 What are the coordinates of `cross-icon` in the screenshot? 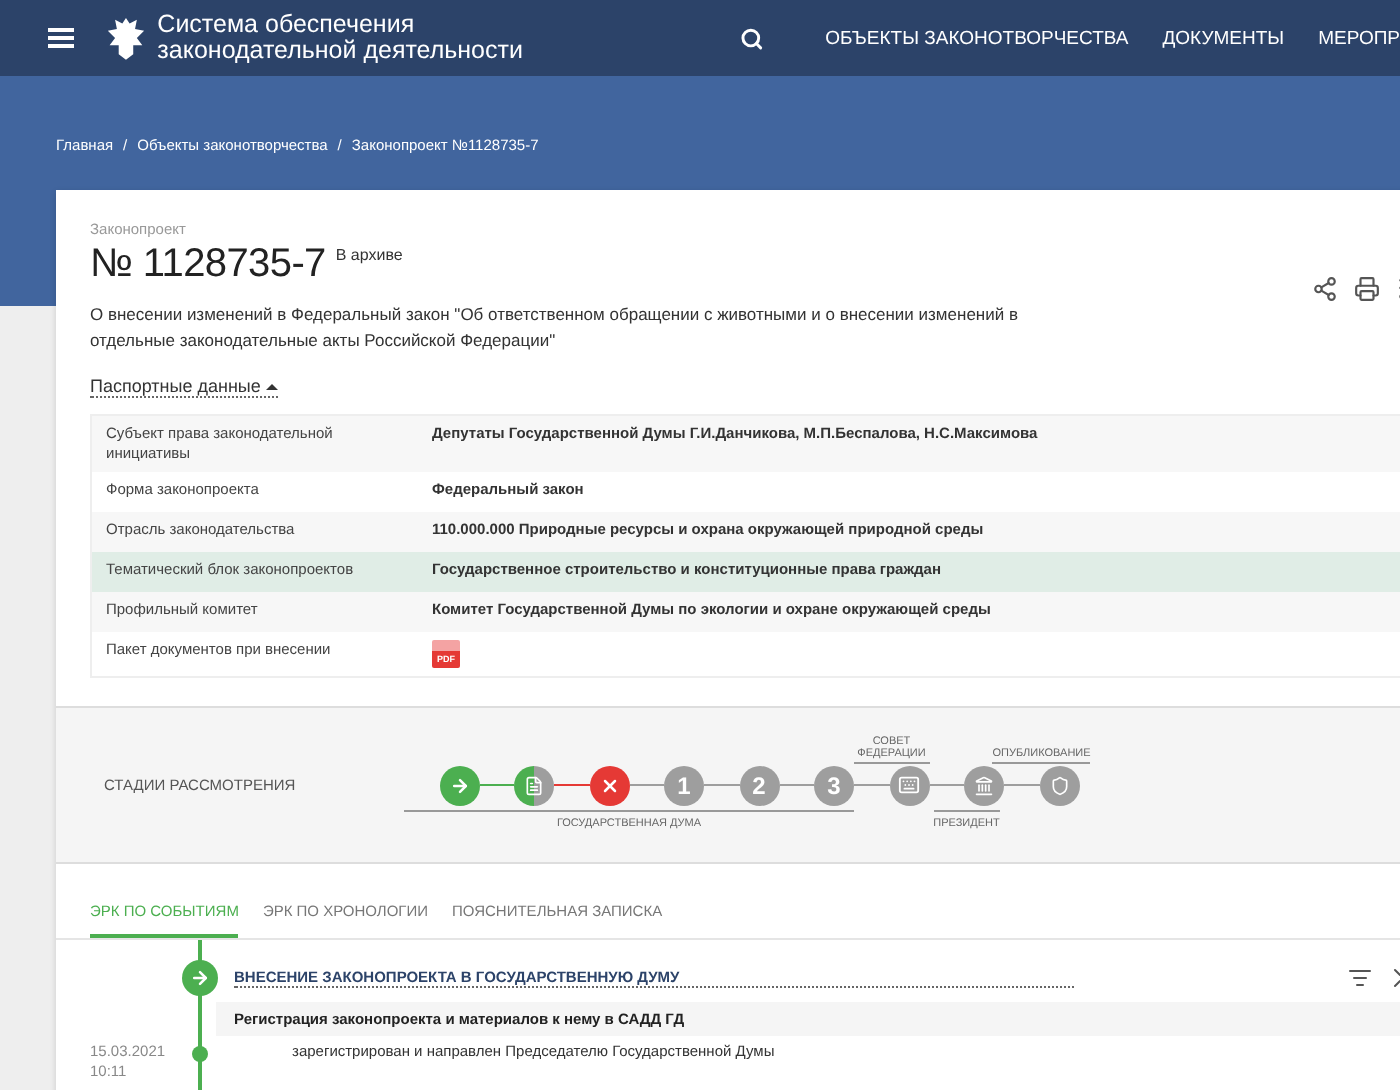 It's located at (609, 785).